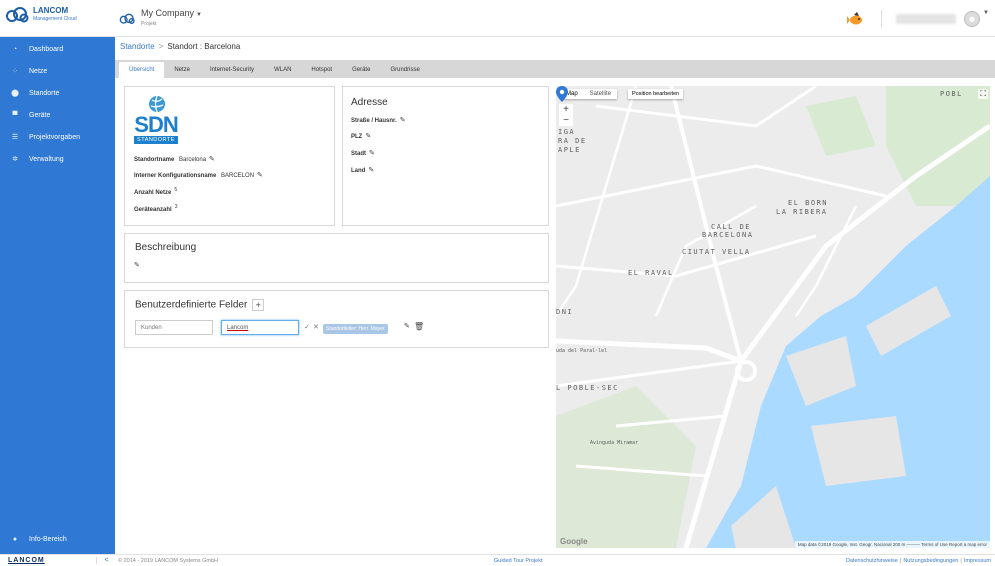  Describe the element at coordinates (57, 71) in the screenshot. I see `sidebar-item-netze: ⁘ Netze` at that location.